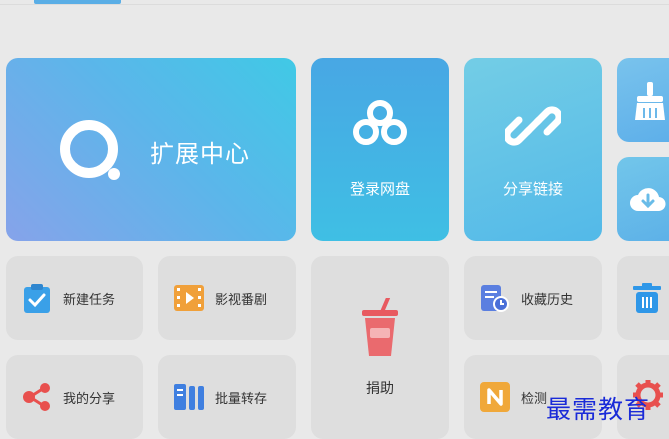 The width and height of the screenshot is (669, 439). I want to click on cleanup-tile, so click(643, 100).